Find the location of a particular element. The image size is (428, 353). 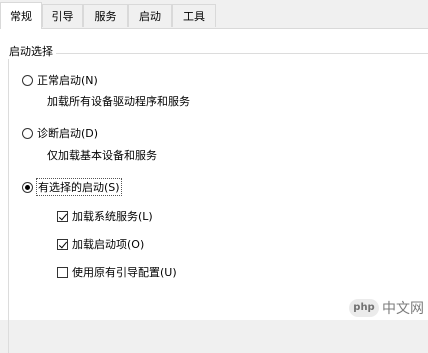

watermark-text: 中文网 is located at coordinates (403, 309).